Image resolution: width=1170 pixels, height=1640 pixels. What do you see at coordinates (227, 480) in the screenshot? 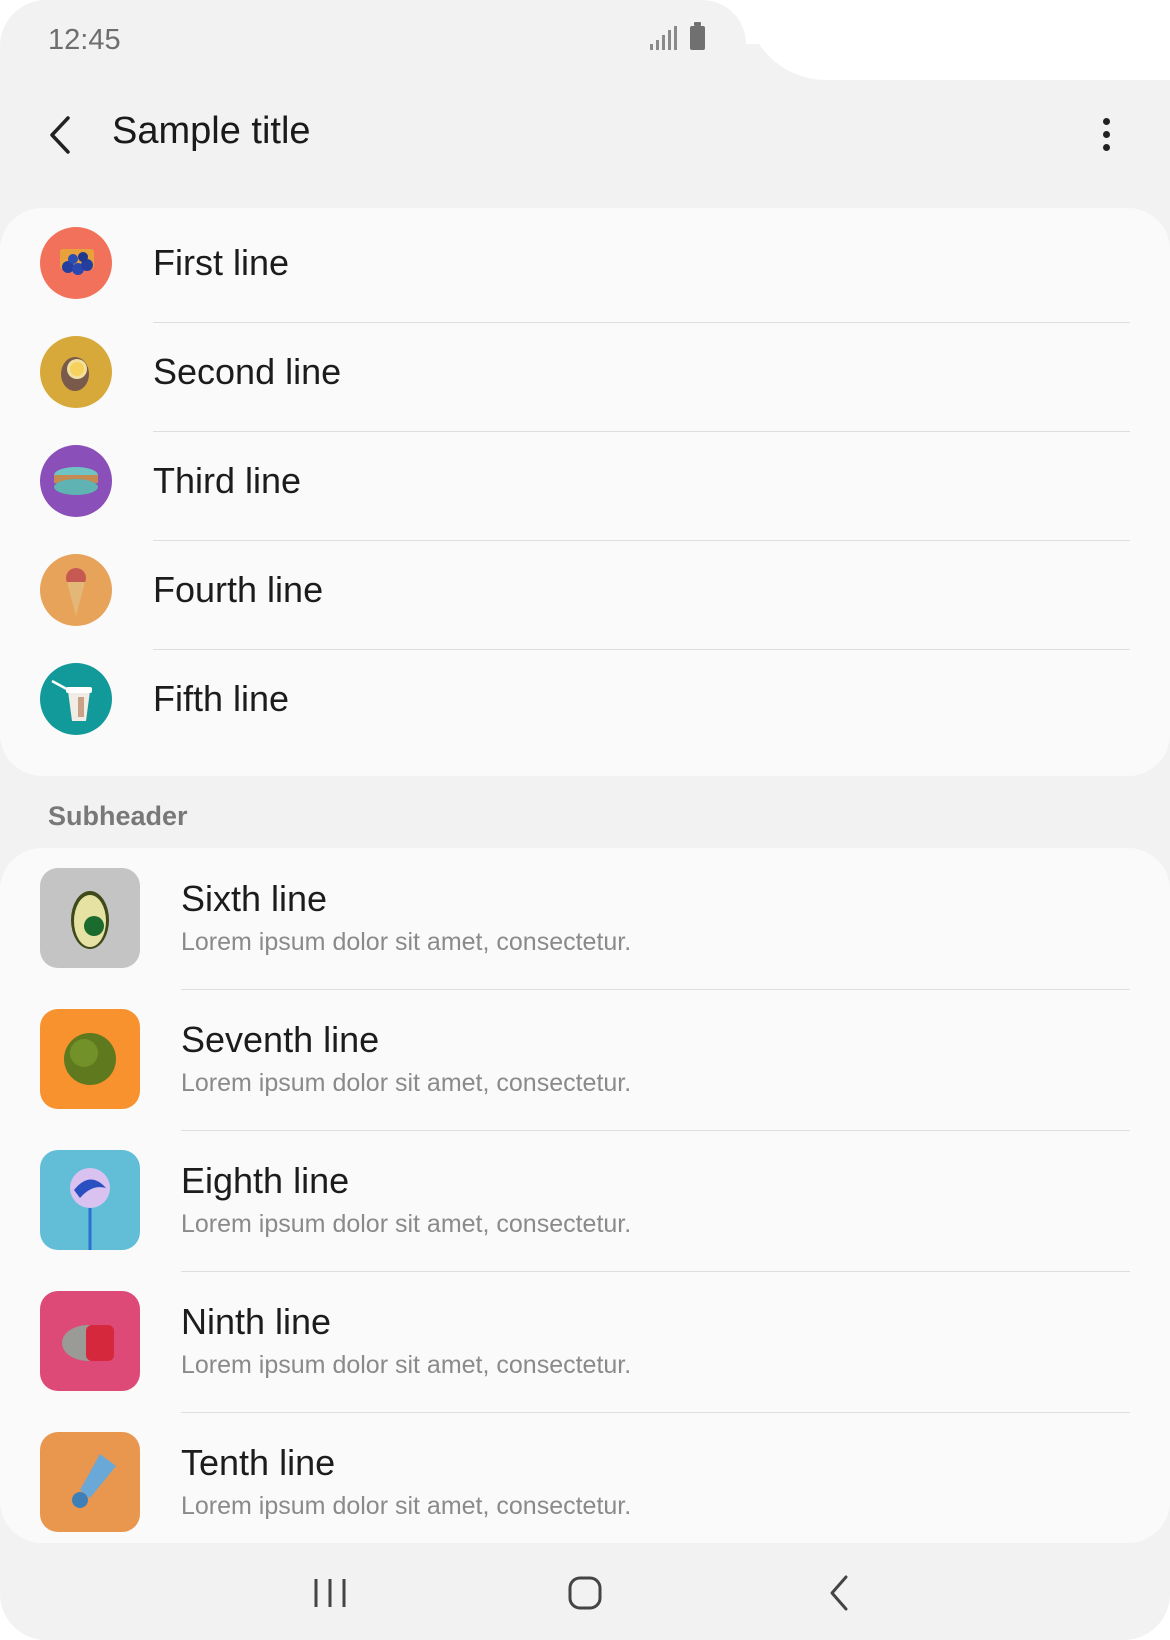
I see `list-item-label: Third line` at bounding box center [227, 480].